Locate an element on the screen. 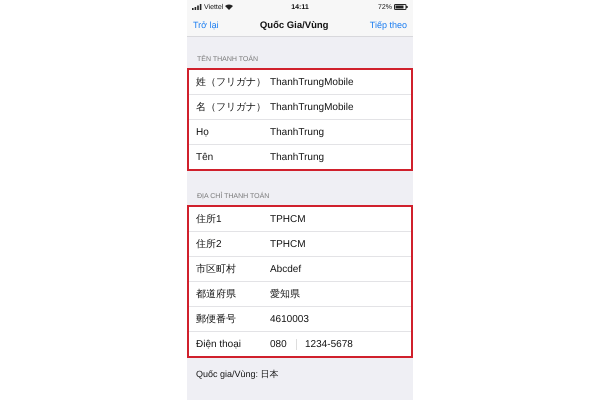 Image resolution: width=600 pixels, height=400 pixels. input-field: 4610003 is located at coordinates (289, 319).